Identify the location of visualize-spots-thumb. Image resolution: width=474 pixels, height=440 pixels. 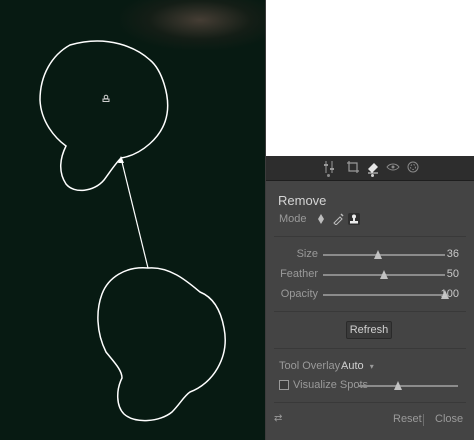
(398, 385).